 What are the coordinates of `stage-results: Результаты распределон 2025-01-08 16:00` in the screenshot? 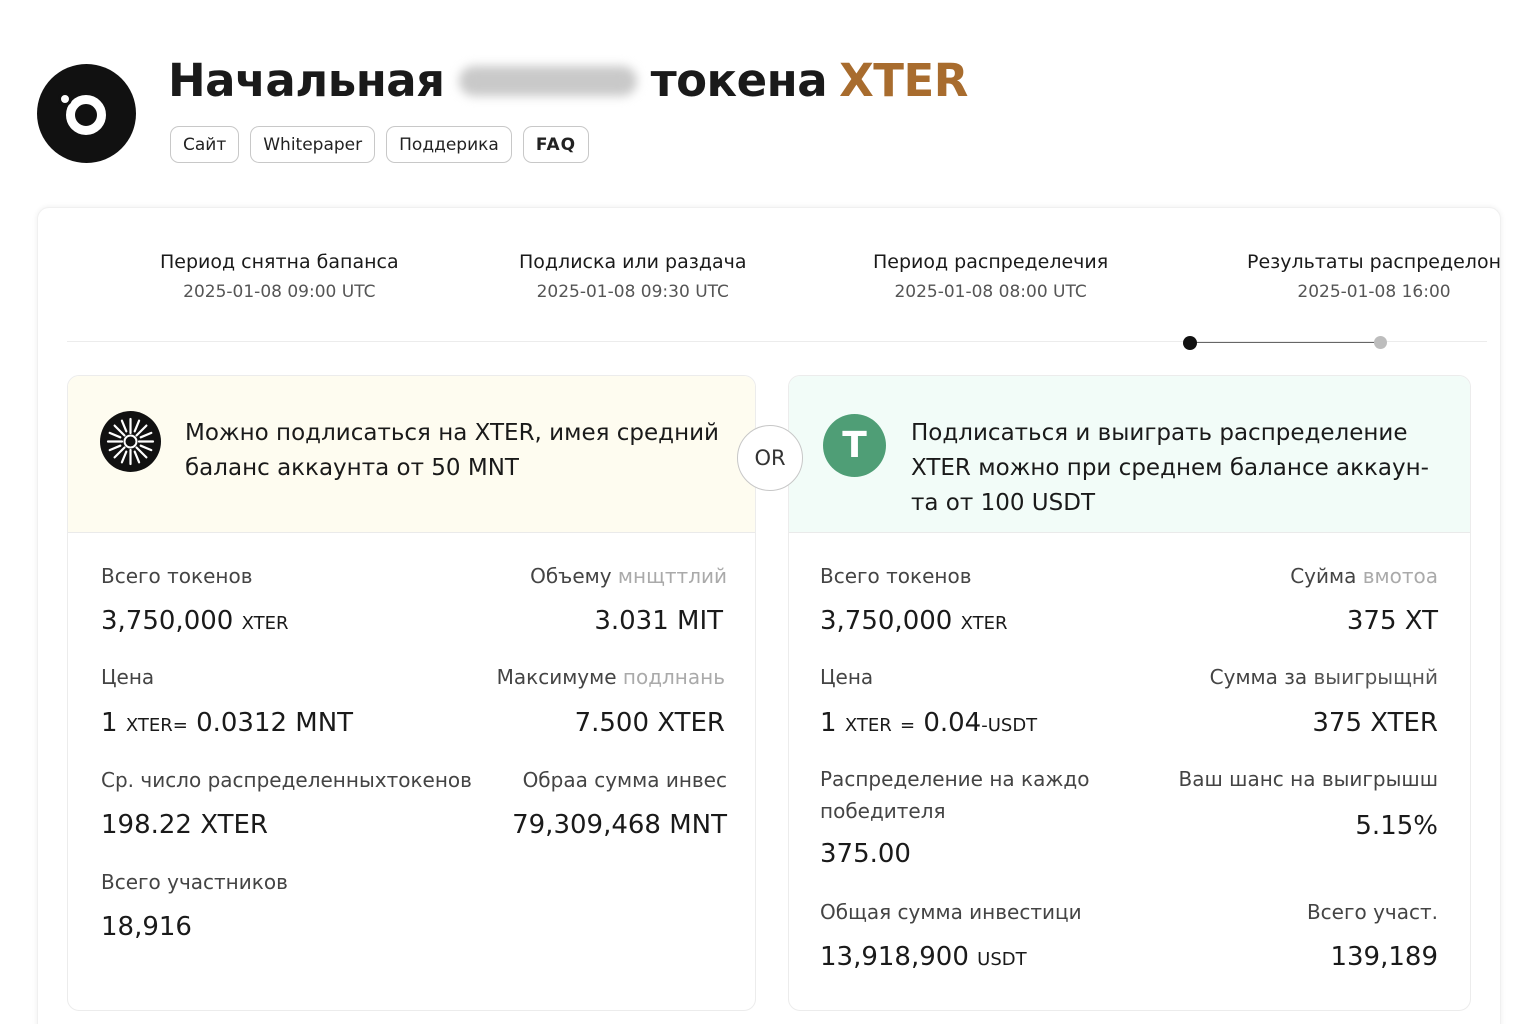 It's located at (1374, 276).